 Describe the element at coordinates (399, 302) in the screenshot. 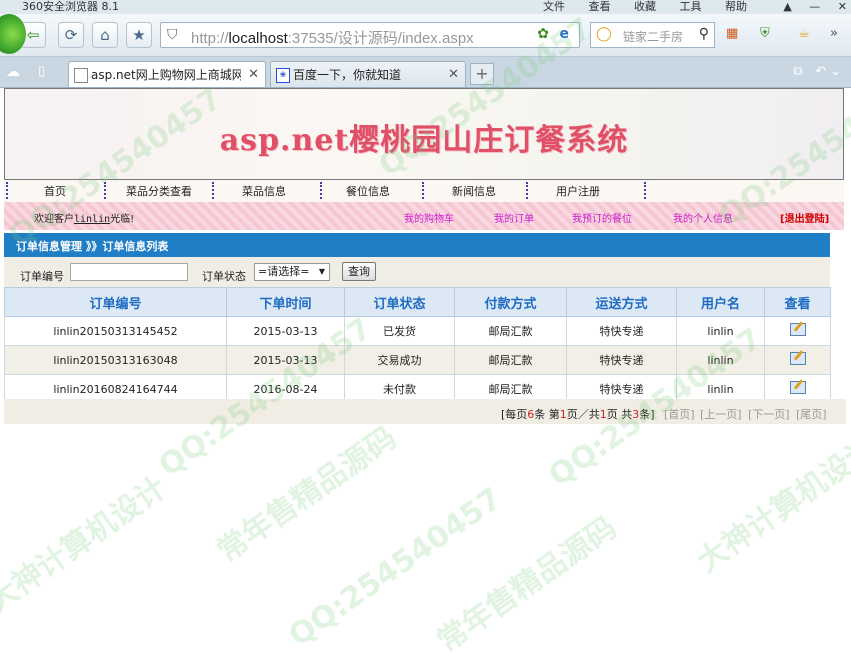

I see `col-order-status: 订单状态` at that location.